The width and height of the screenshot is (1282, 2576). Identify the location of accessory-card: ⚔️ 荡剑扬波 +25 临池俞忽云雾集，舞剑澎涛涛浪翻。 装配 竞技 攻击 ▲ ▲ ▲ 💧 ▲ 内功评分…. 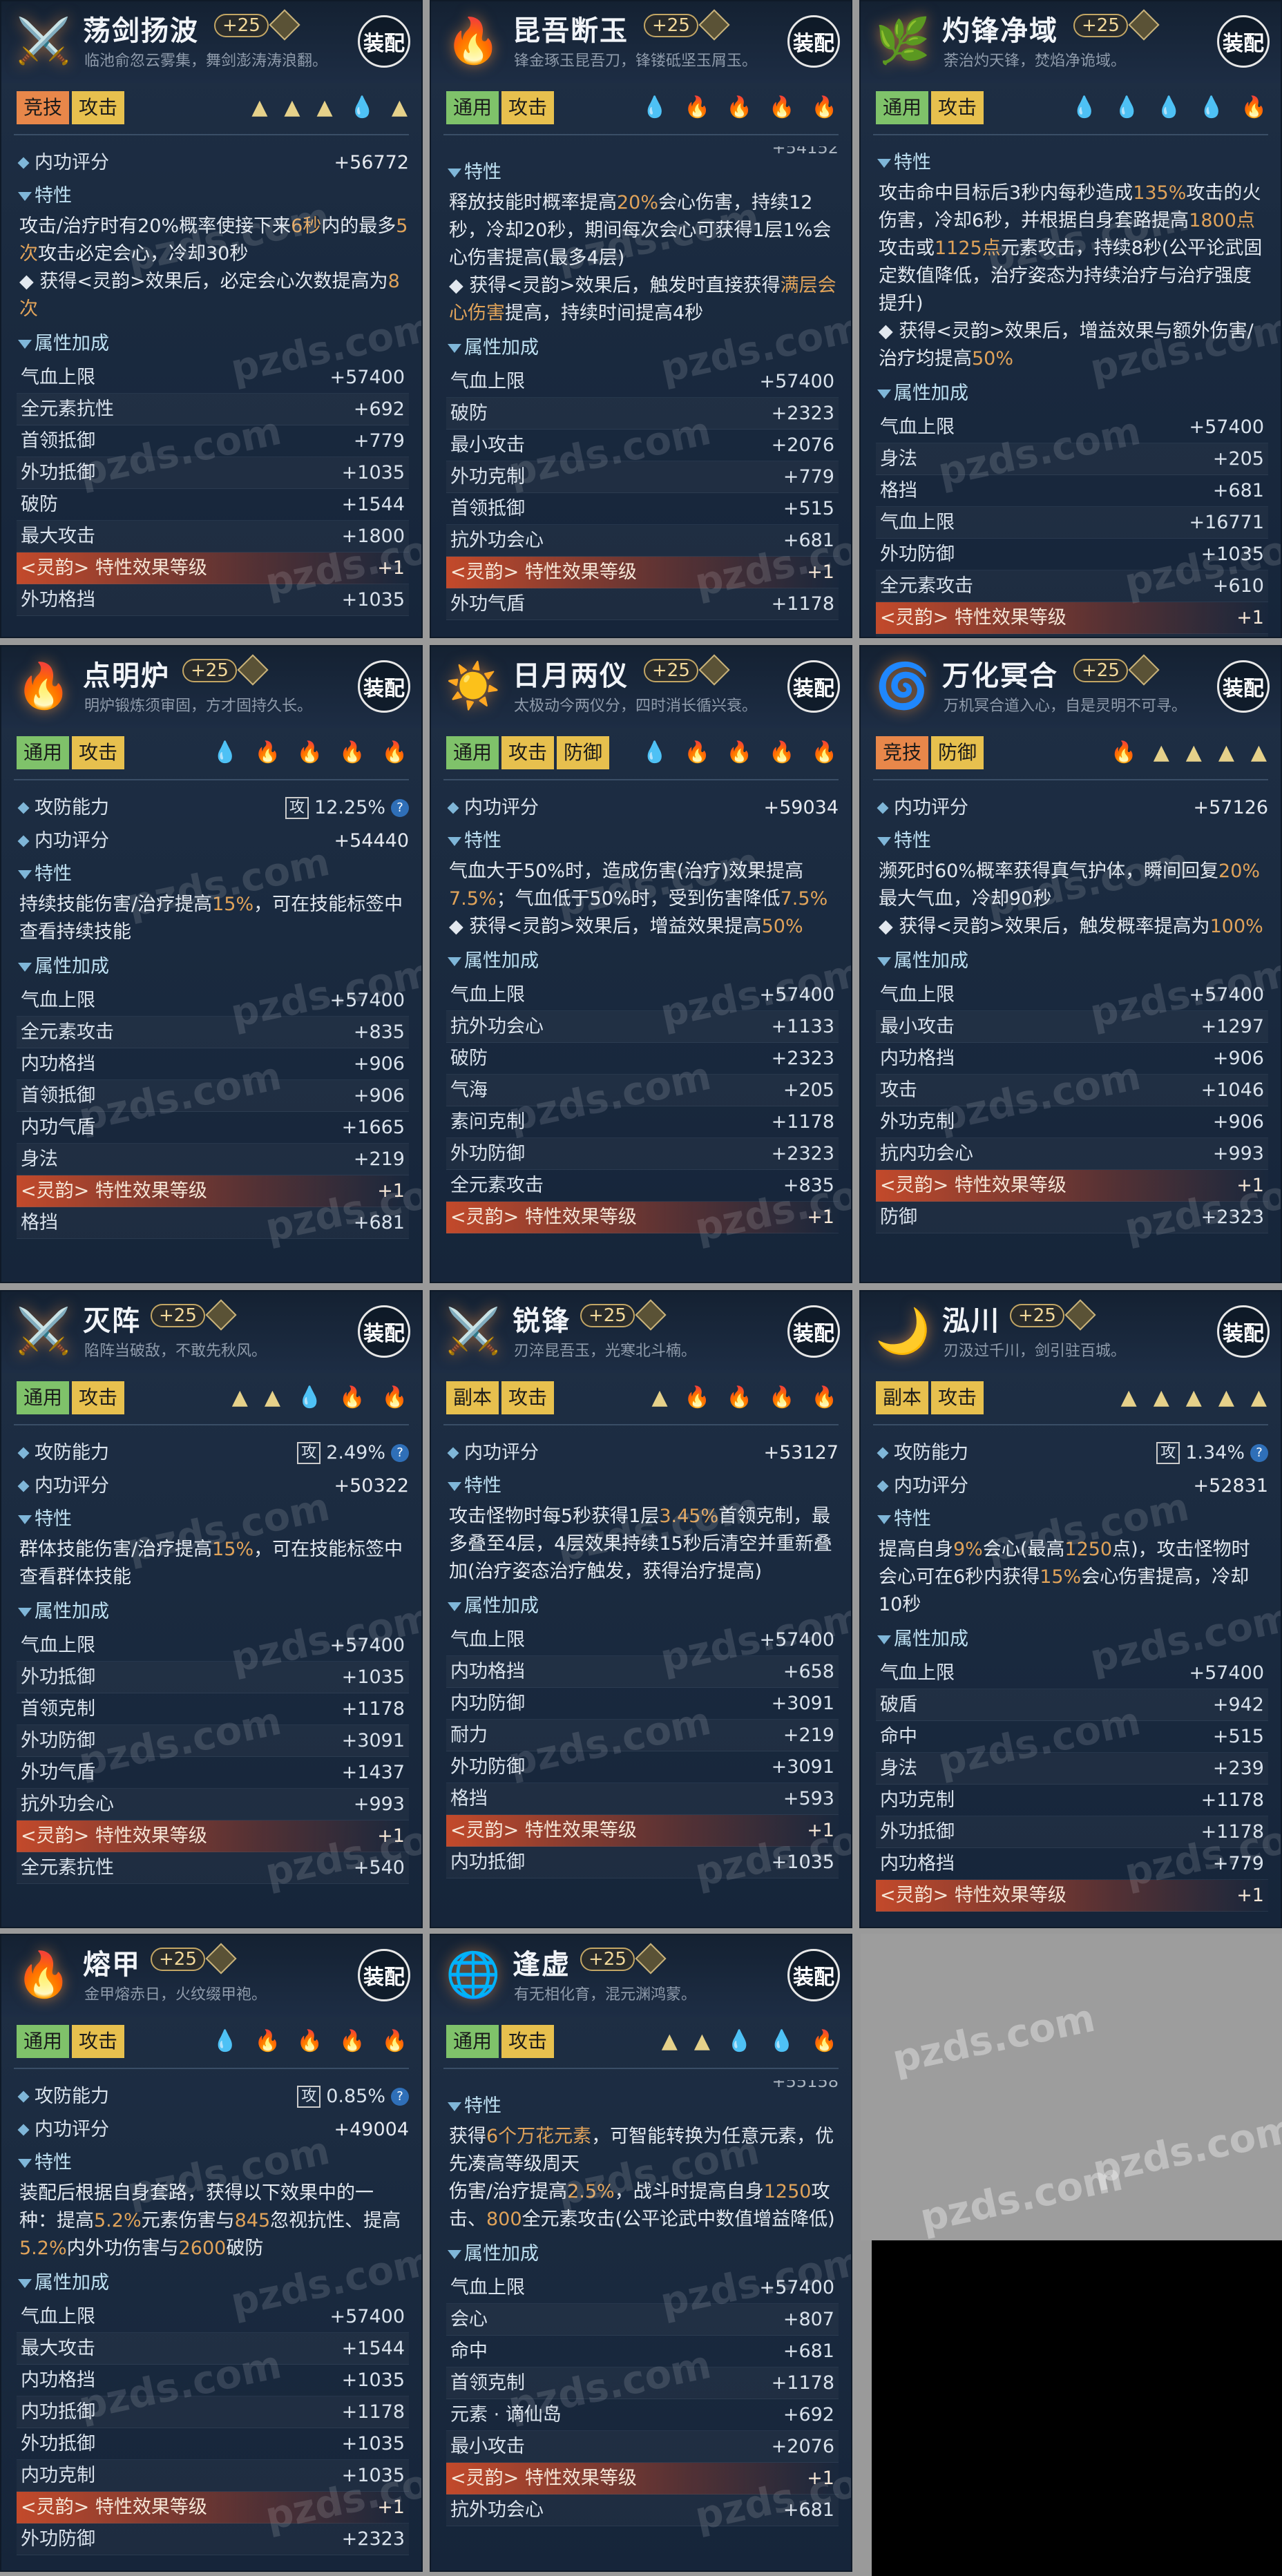
(211, 319).